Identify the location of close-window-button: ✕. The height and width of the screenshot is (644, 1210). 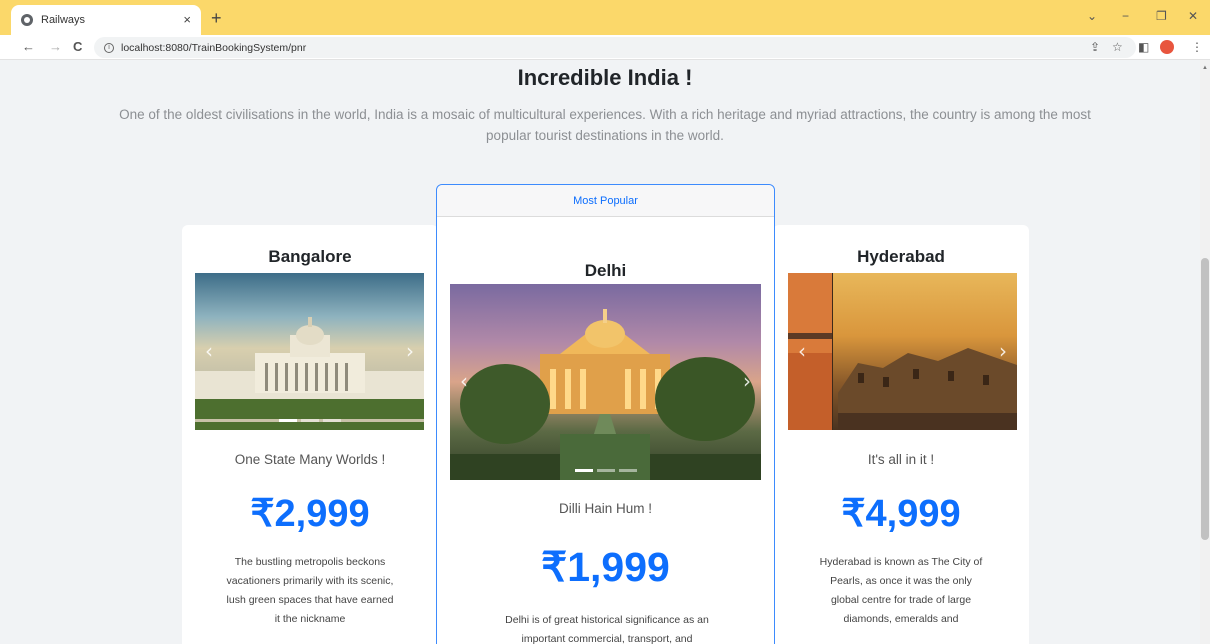
(1193, 16).